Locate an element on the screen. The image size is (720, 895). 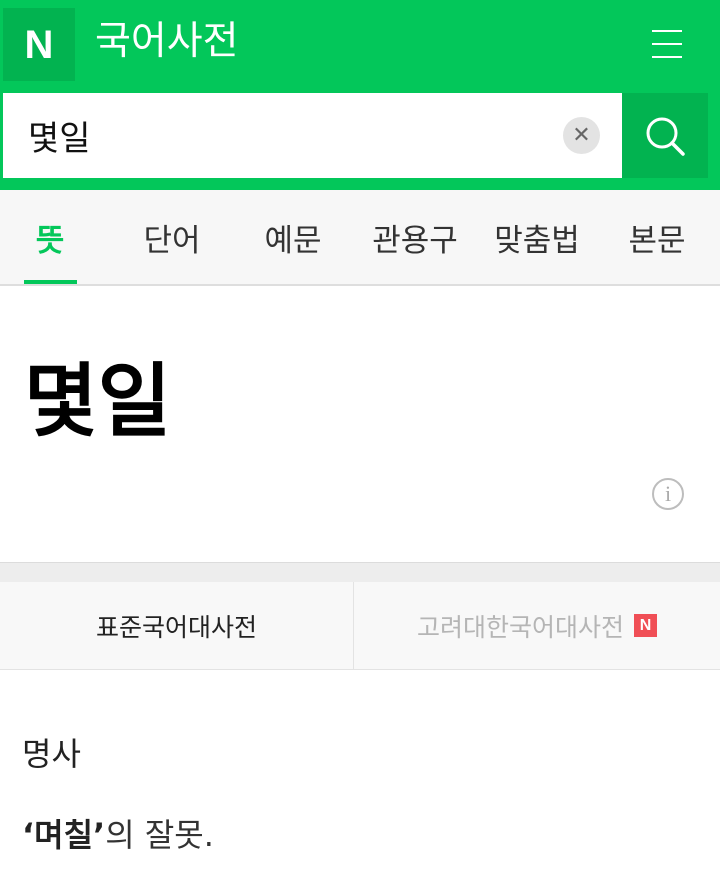
logo-letter: N is located at coordinates (39, 44).